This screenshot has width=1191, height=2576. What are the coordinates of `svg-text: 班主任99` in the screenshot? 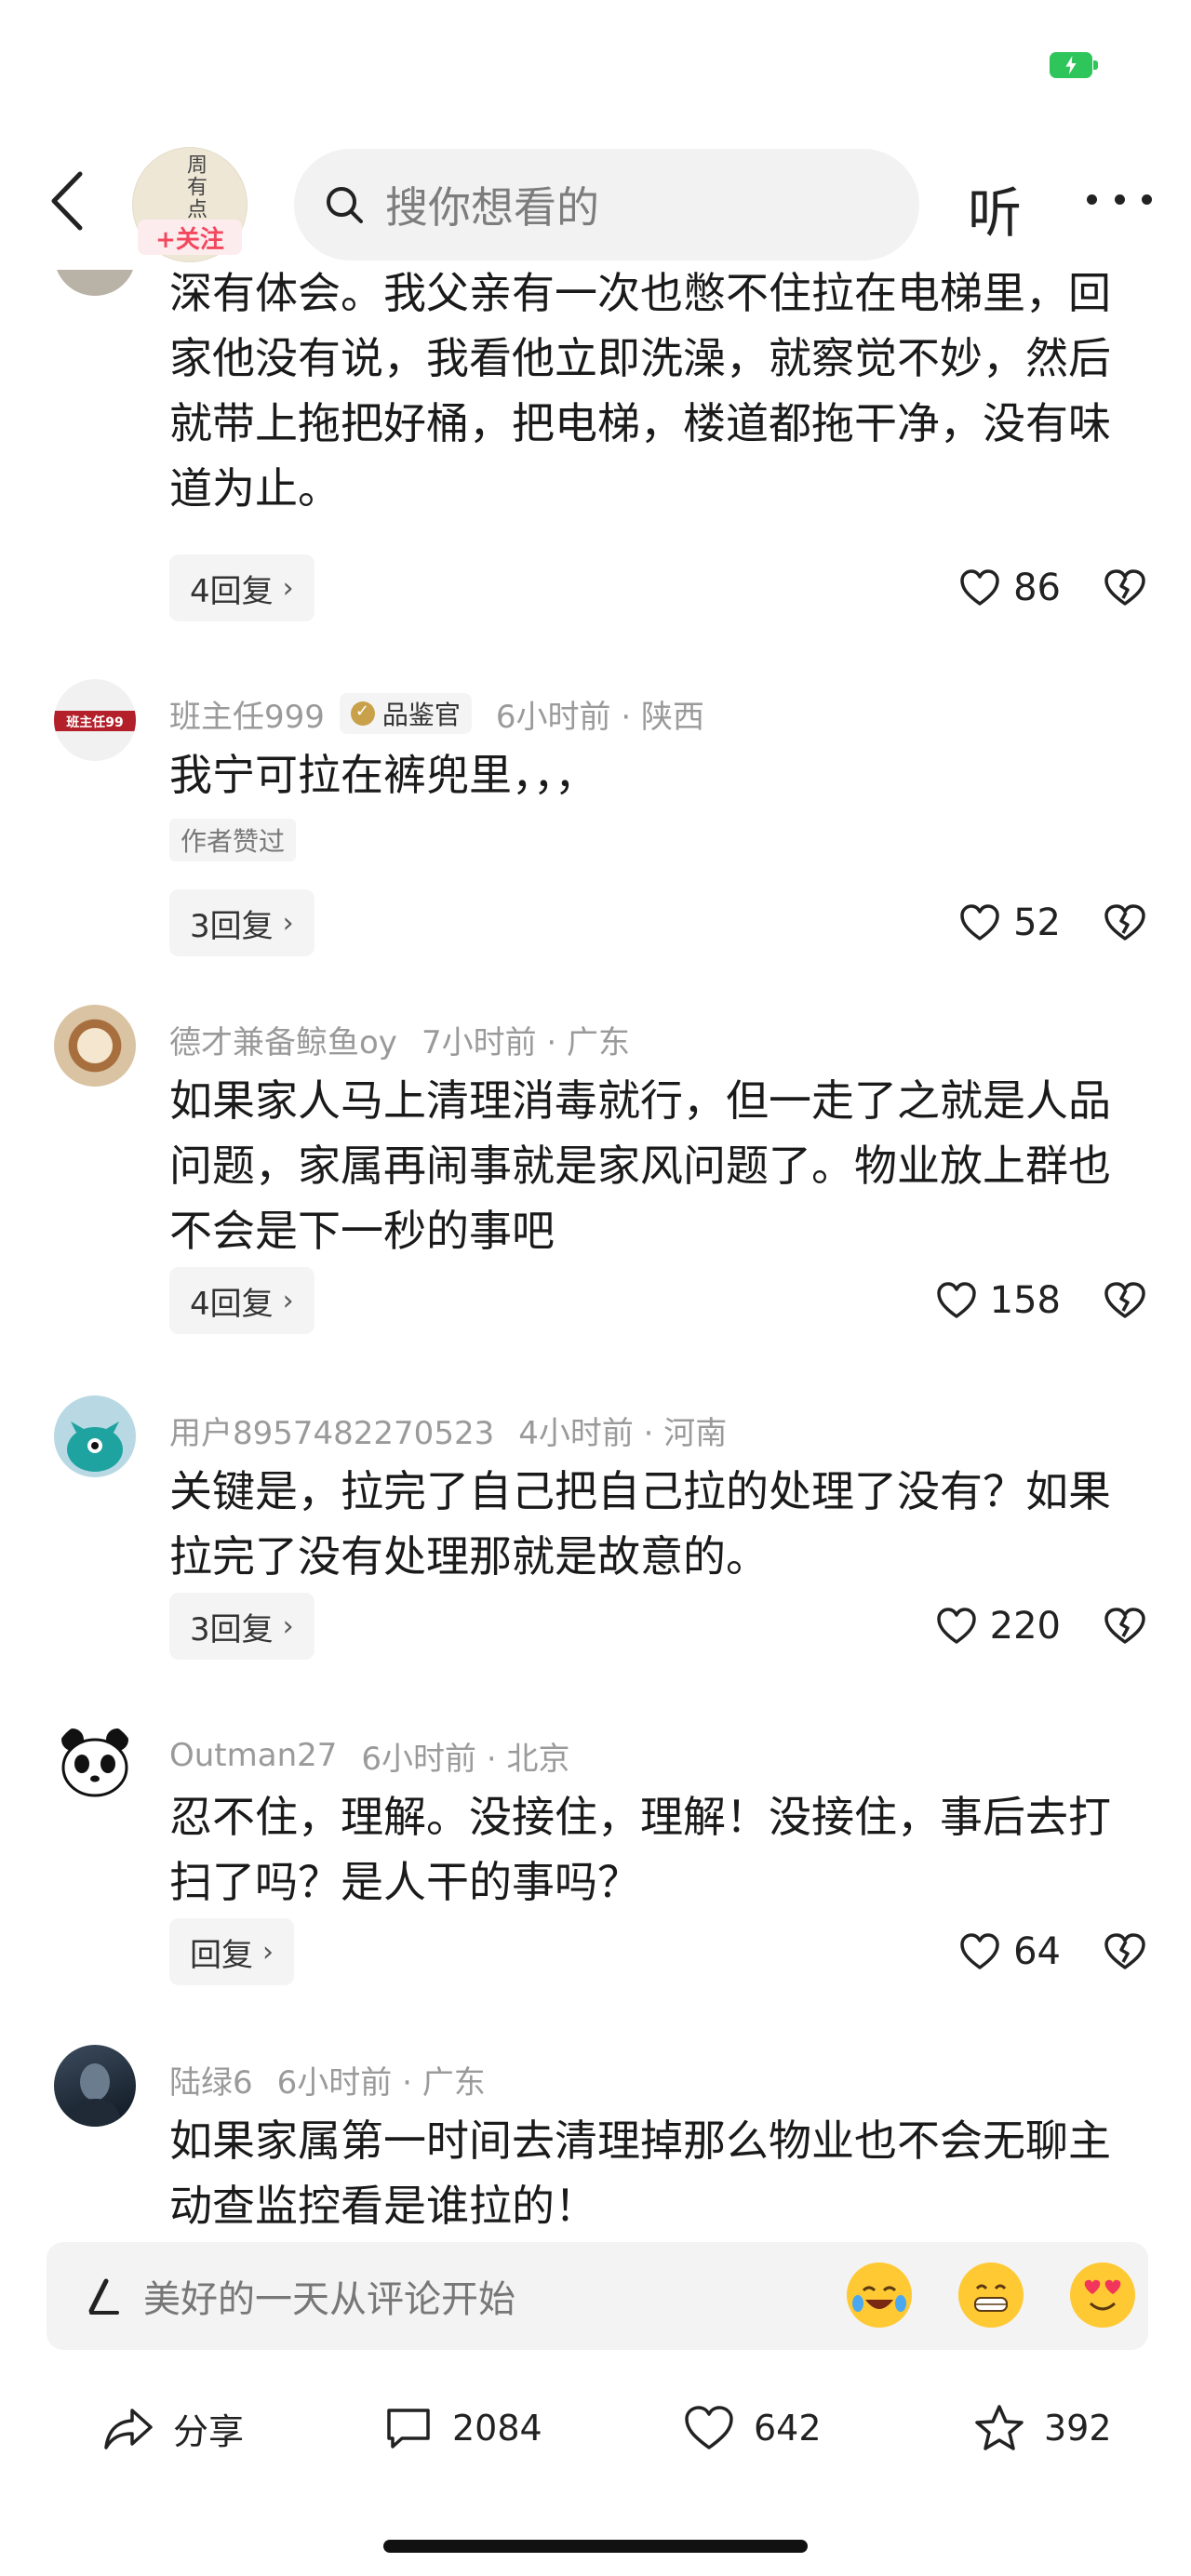 It's located at (94, 722).